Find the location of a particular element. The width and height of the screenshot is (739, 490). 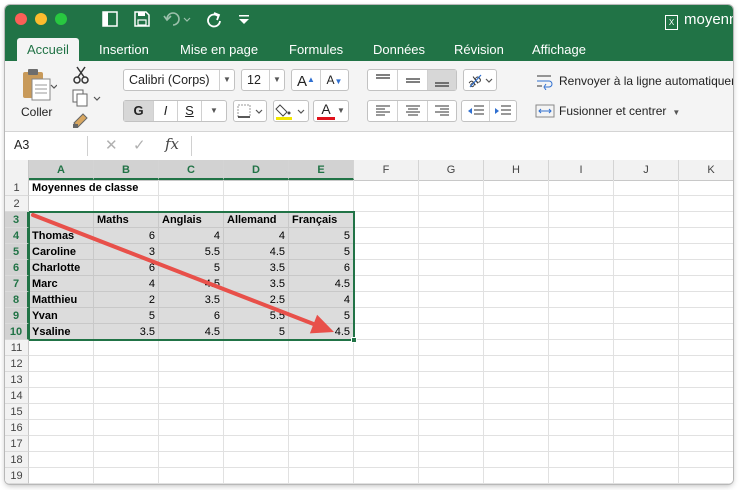

bold-button: G is located at coordinates (139, 111).